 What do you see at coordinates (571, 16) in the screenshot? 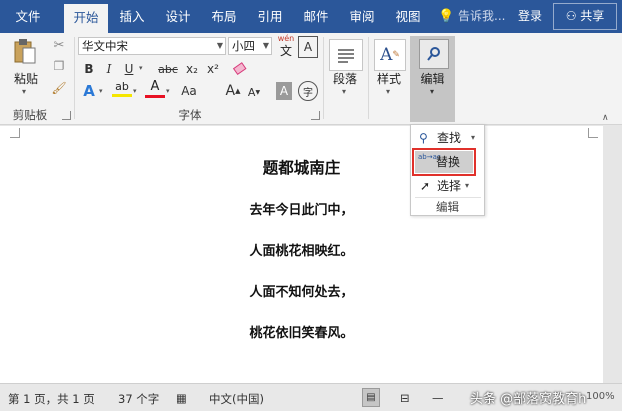
I see `user-icon: ⚇` at bounding box center [571, 16].